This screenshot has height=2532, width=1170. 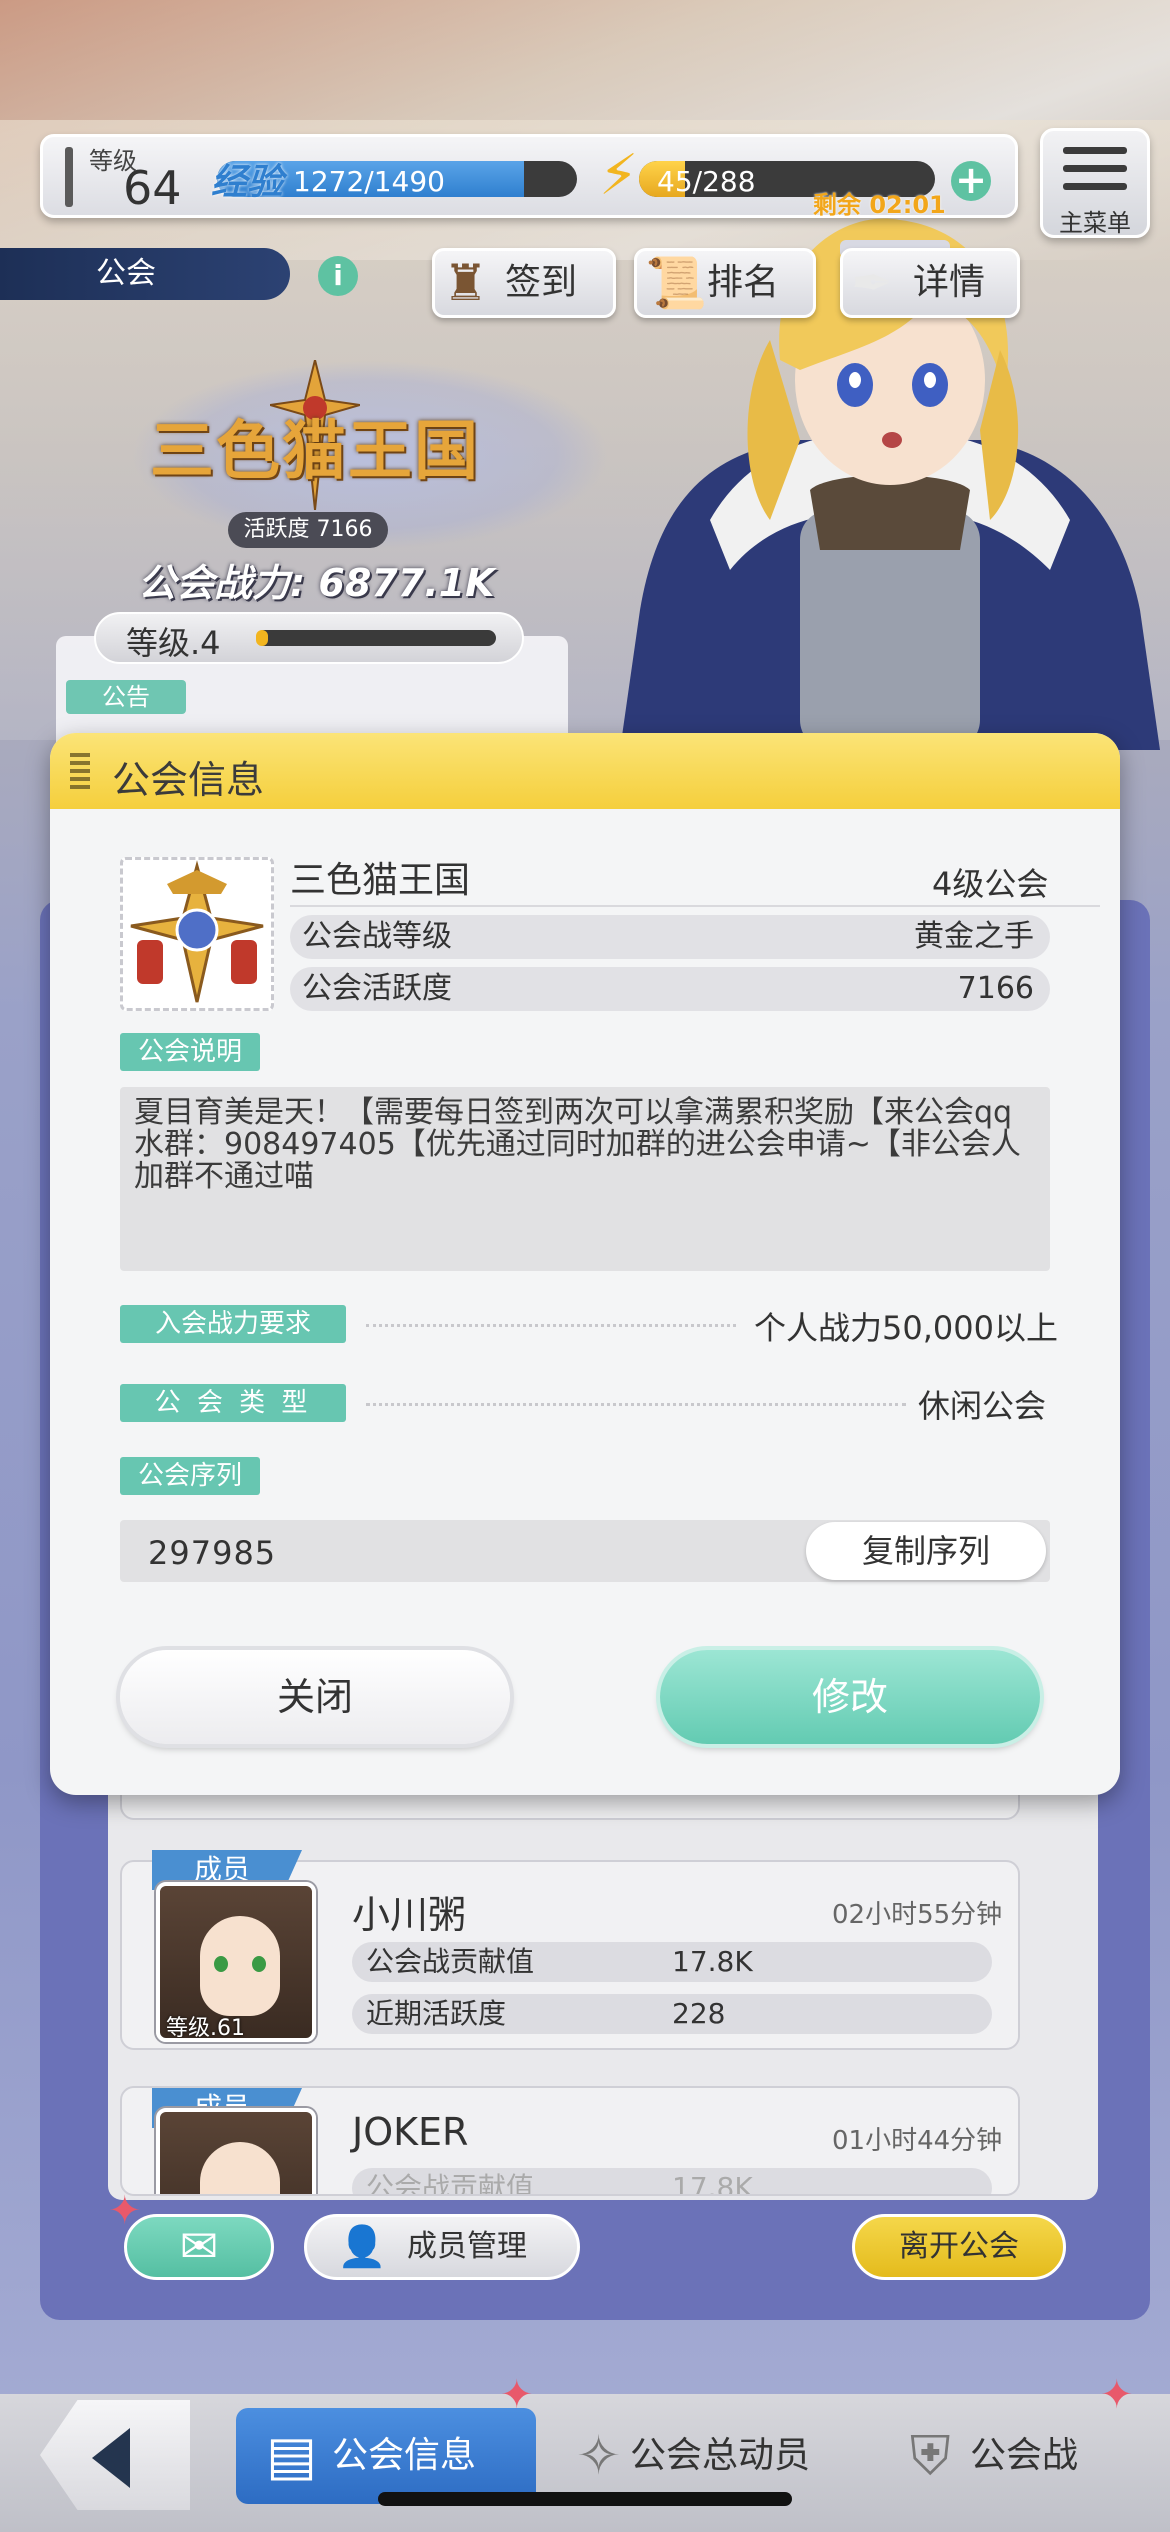 What do you see at coordinates (376, 638) in the screenshot?
I see `guild-level-track` at bounding box center [376, 638].